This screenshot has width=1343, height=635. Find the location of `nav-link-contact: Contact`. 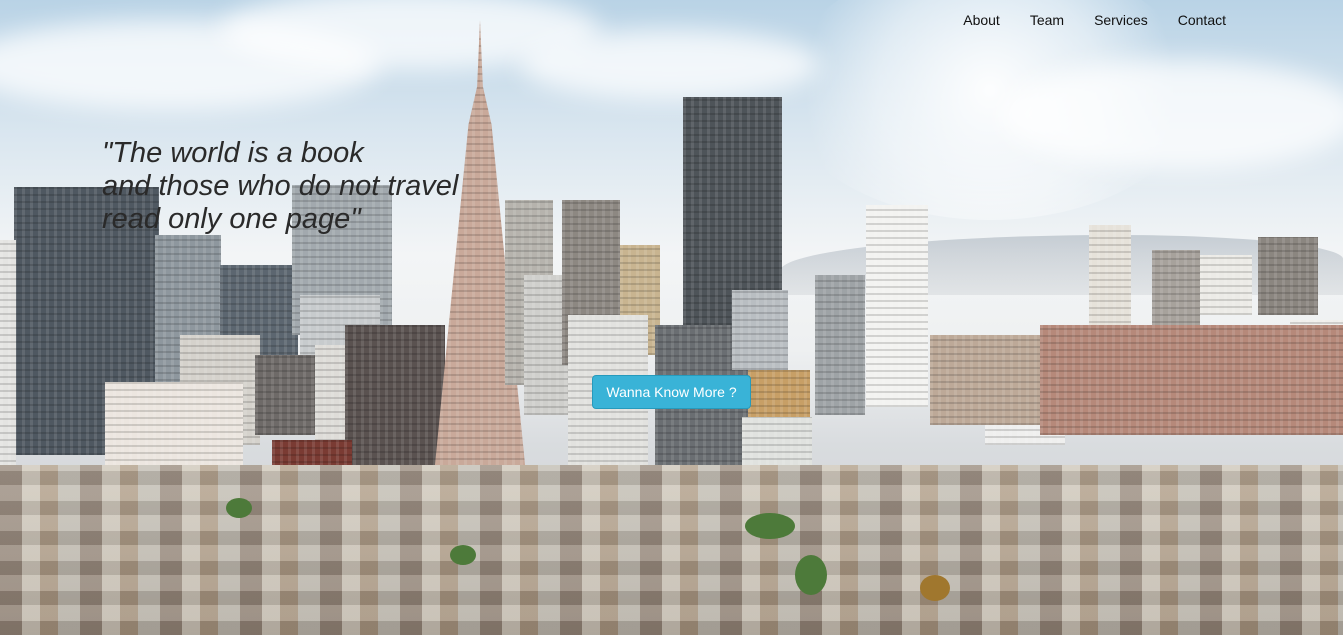

nav-link-contact: Contact is located at coordinates (1202, 20).